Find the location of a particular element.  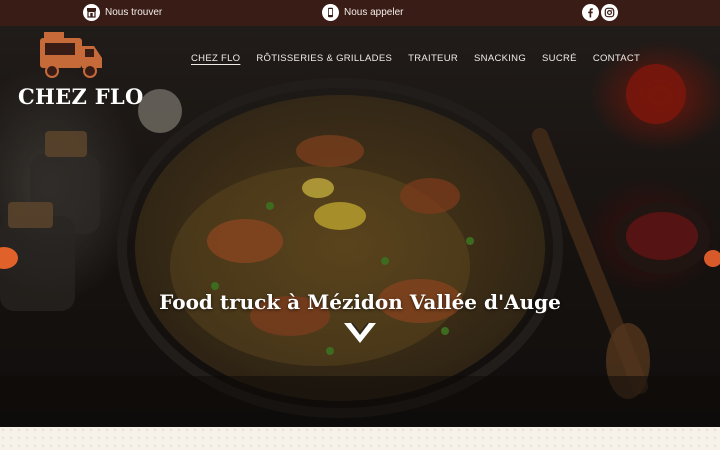

top-bar: Nous trouver Nous appeler is located at coordinates (360, 13).